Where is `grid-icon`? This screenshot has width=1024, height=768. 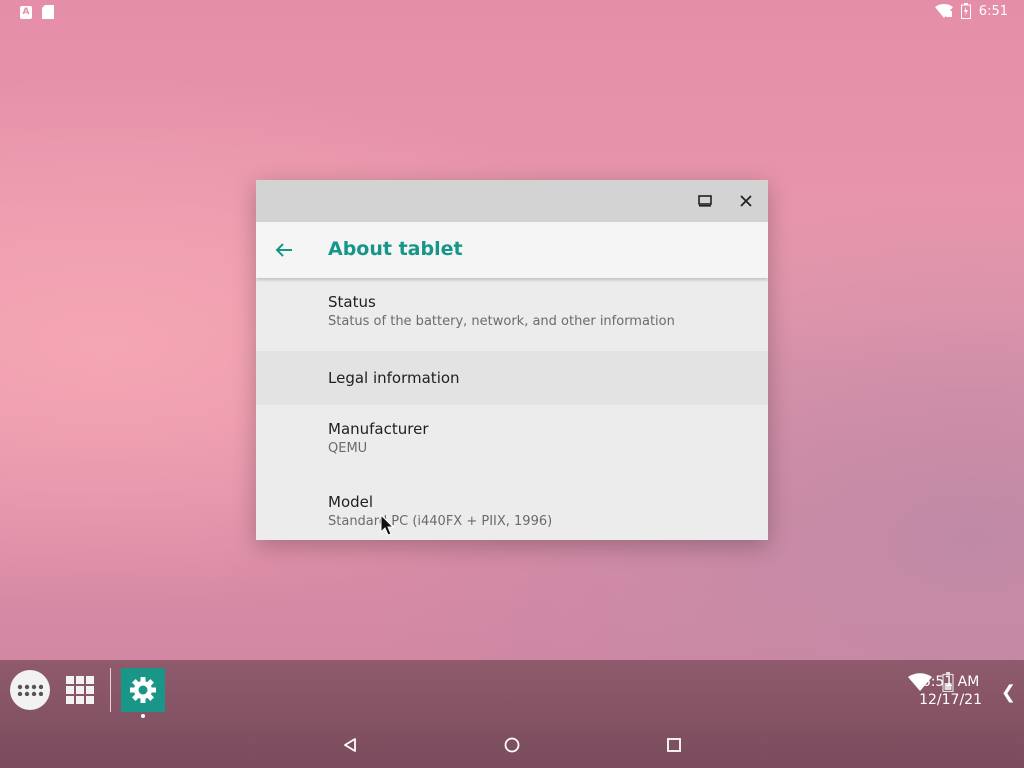 grid-icon is located at coordinates (80, 690).